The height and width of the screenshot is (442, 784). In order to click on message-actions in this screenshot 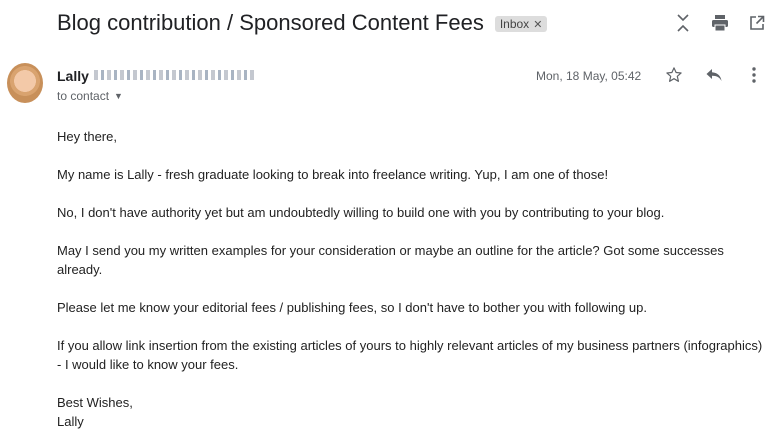, I will do `click(714, 75)`.